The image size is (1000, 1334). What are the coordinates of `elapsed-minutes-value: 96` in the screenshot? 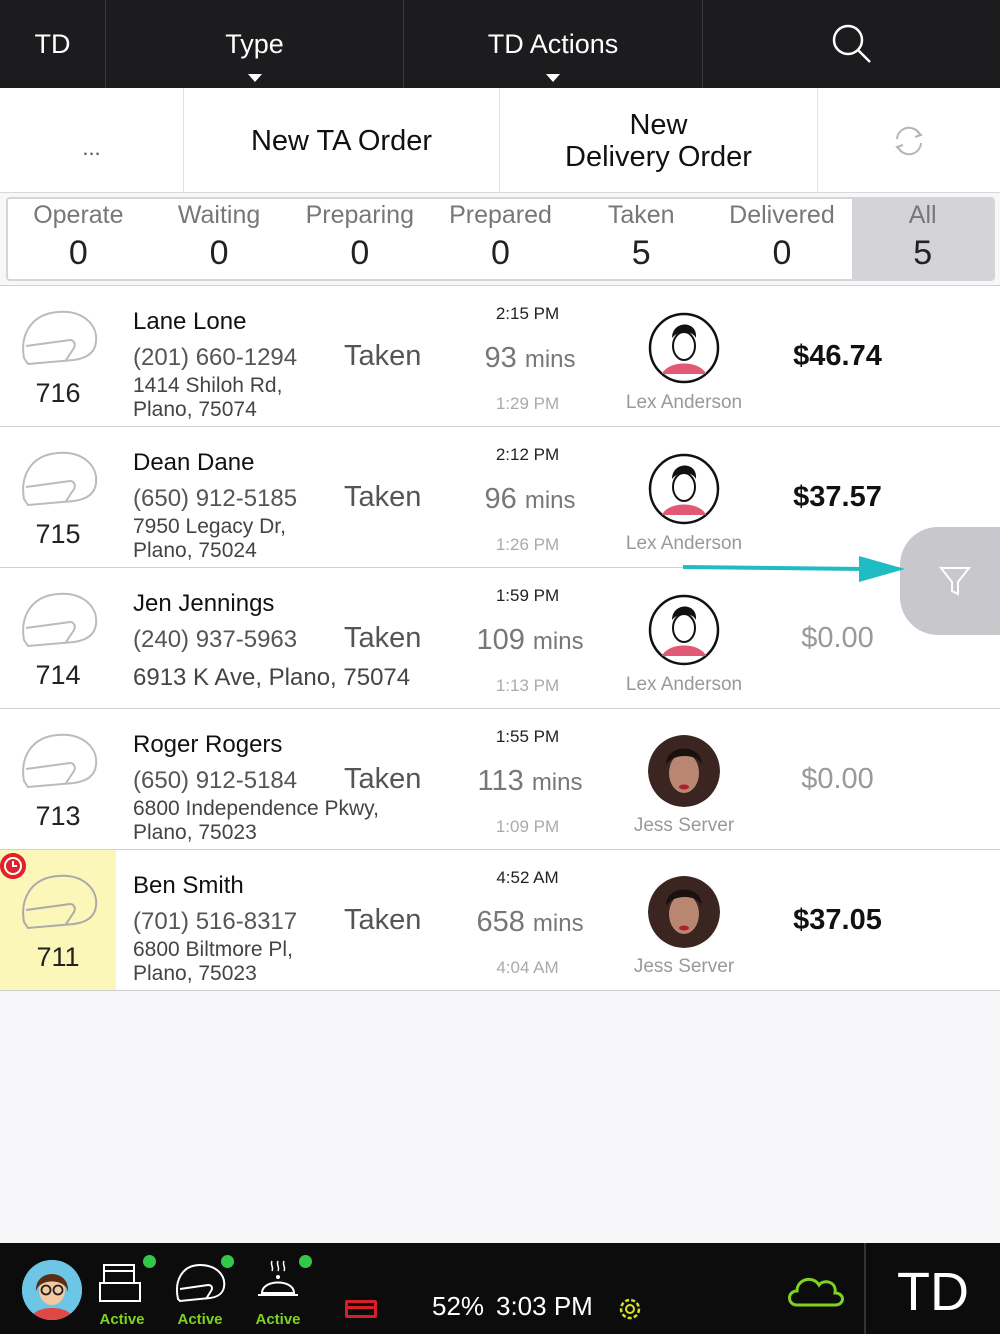 It's located at (500, 499).